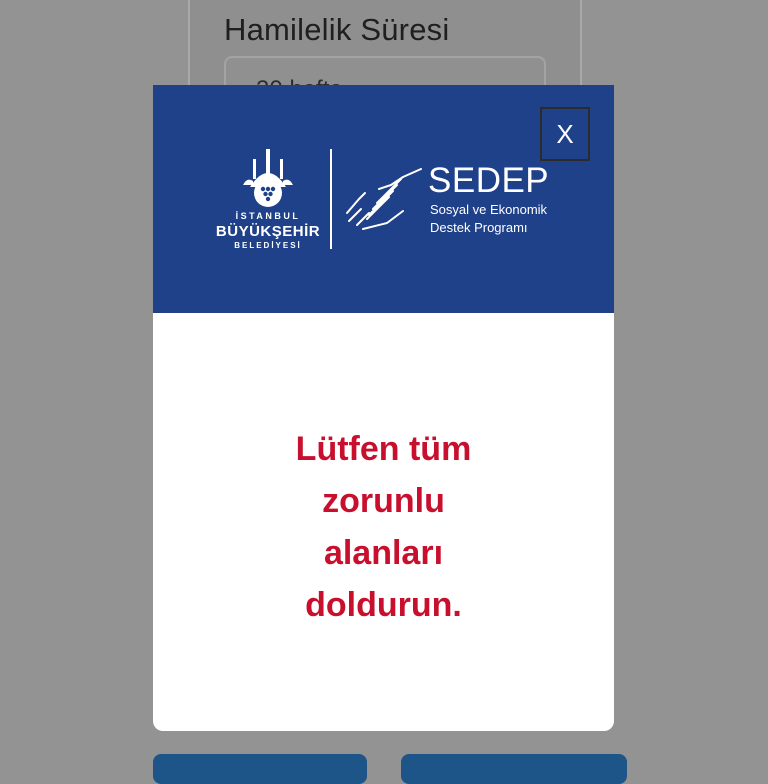  I want to click on sedep-title: SEDEP, so click(489, 180).